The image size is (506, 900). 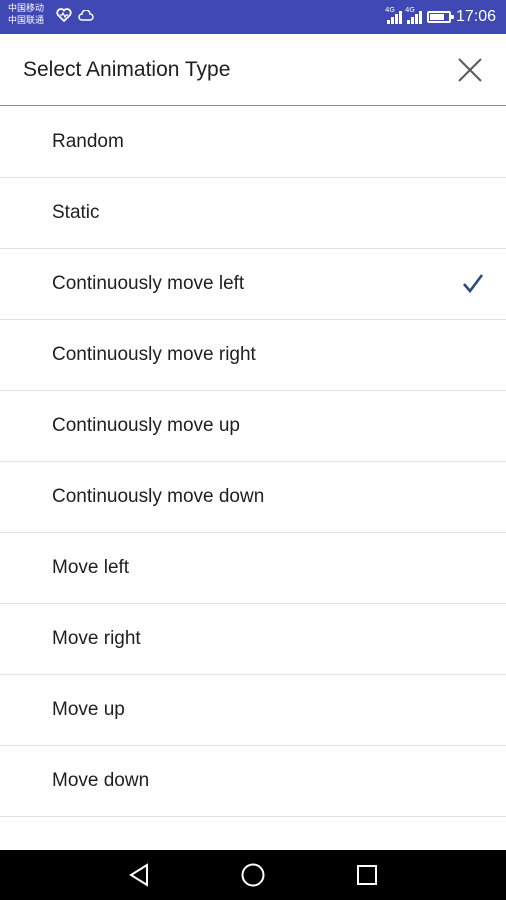 I want to click on option-label: Continuously move right, so click(x=154, y=354).